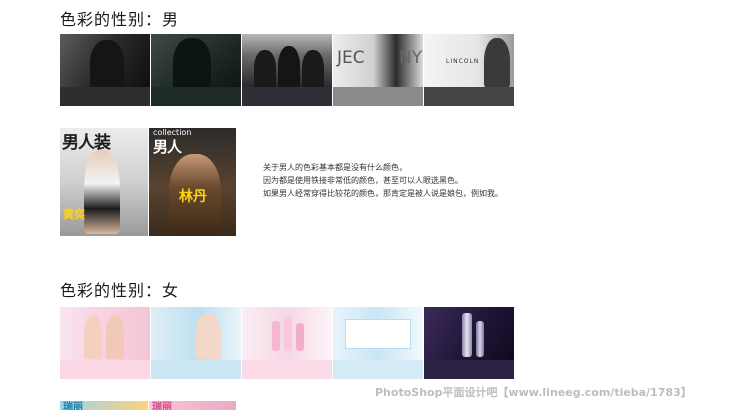  I want to click on male-figure-3a, so click(265, 70).